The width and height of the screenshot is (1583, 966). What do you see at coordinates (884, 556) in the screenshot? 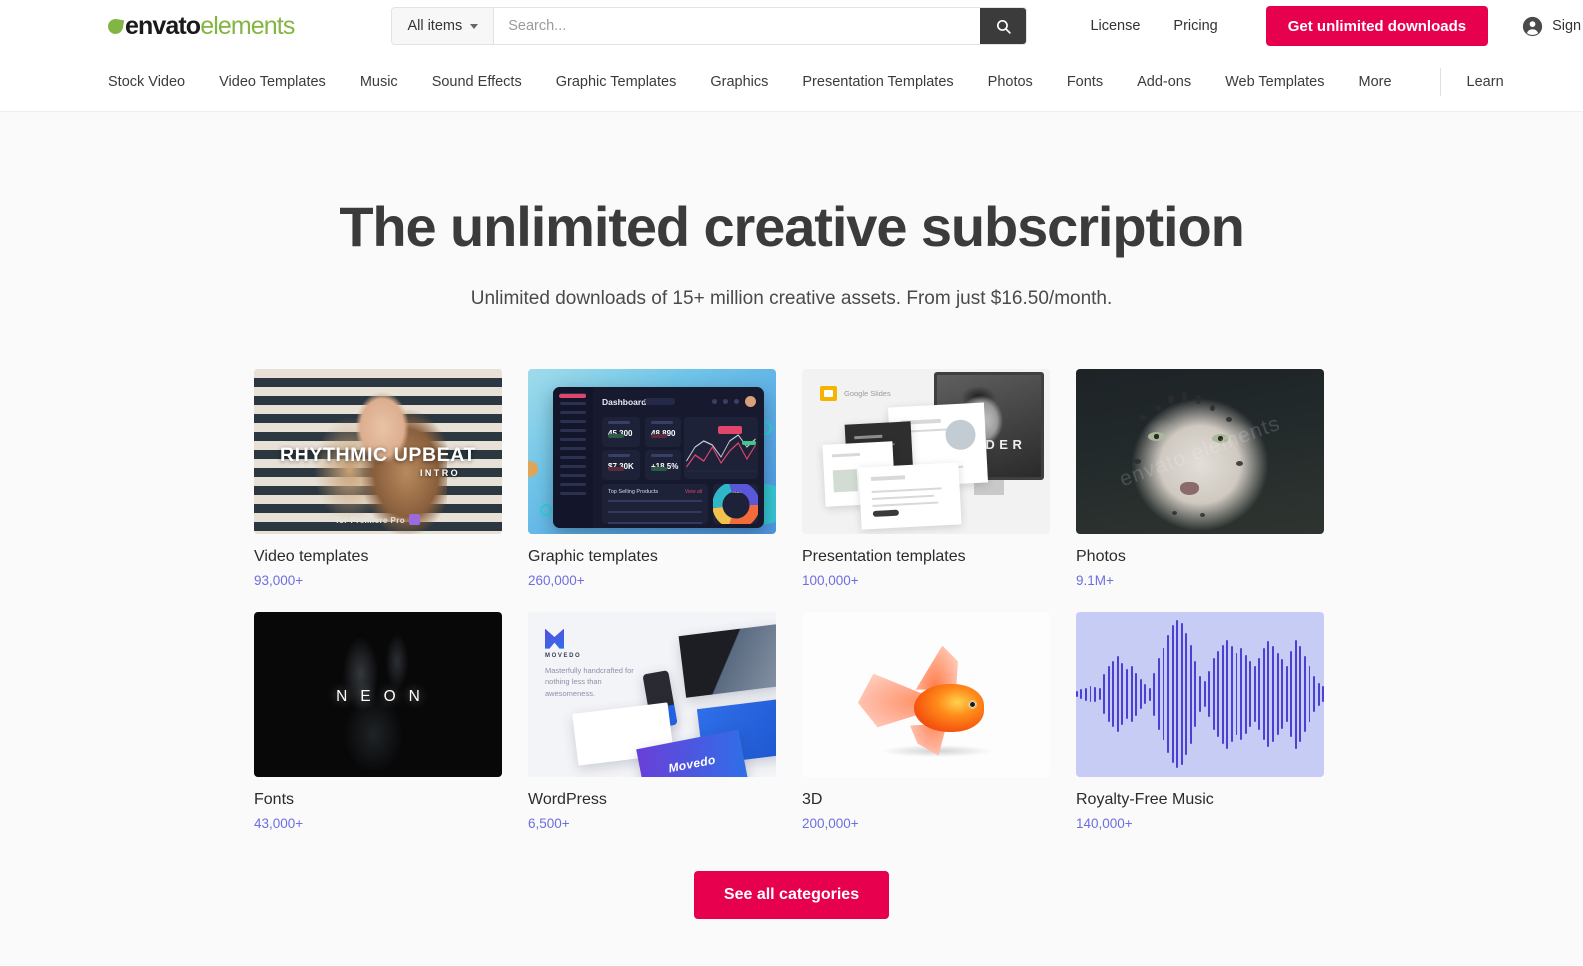
I see `card-title-presentation-templates: Presentation templates` at bounding box center [884, 556].